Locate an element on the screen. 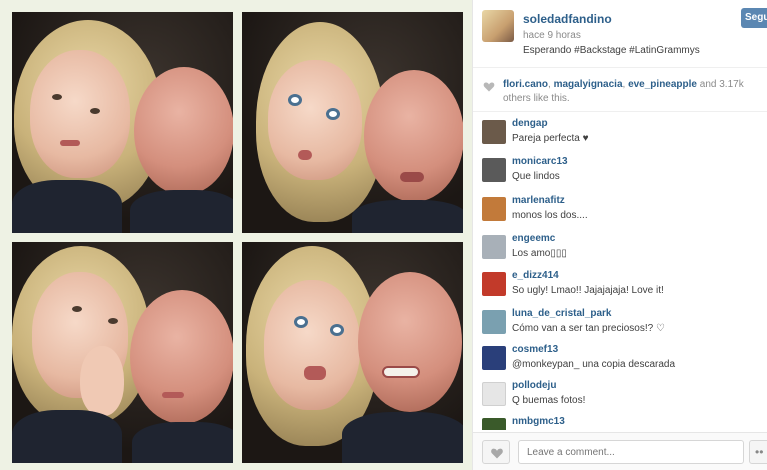 The image size is (767, 470). comment-bar: •• is located at coordinates (620, 451).